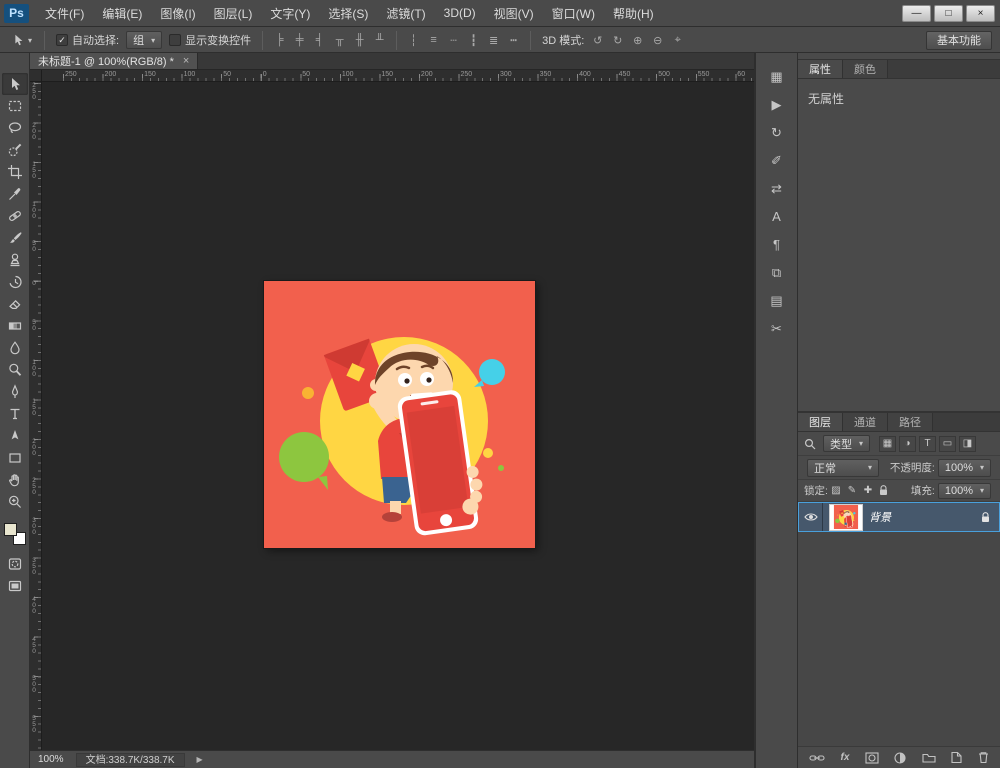 This screenshot has height=768, width=1000. What do you see at coordinates (177, 13) in the screenshot?
I see `menu-item: 图像(I)` at bounding box center [177, 13].